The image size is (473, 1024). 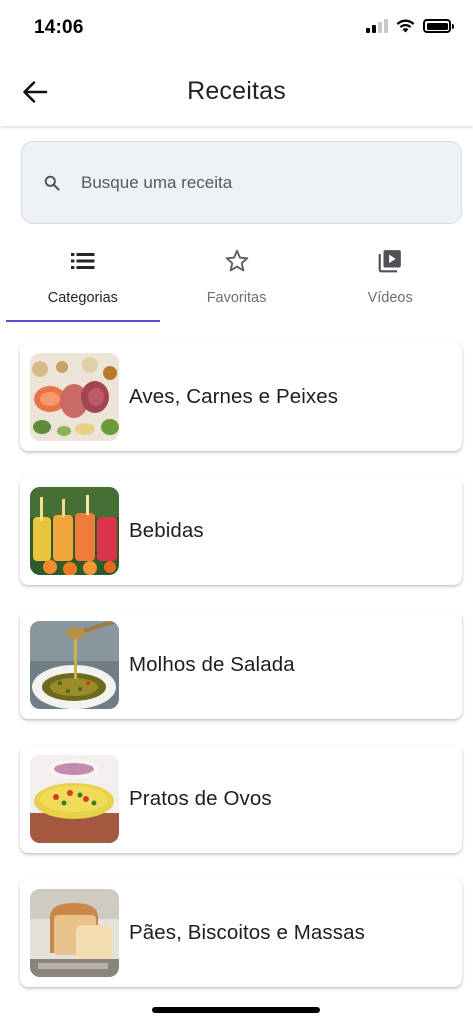 What do you see at coordinates (246, 182) in the screenshot?
I see `search-input` at bounding box center [246, 182].